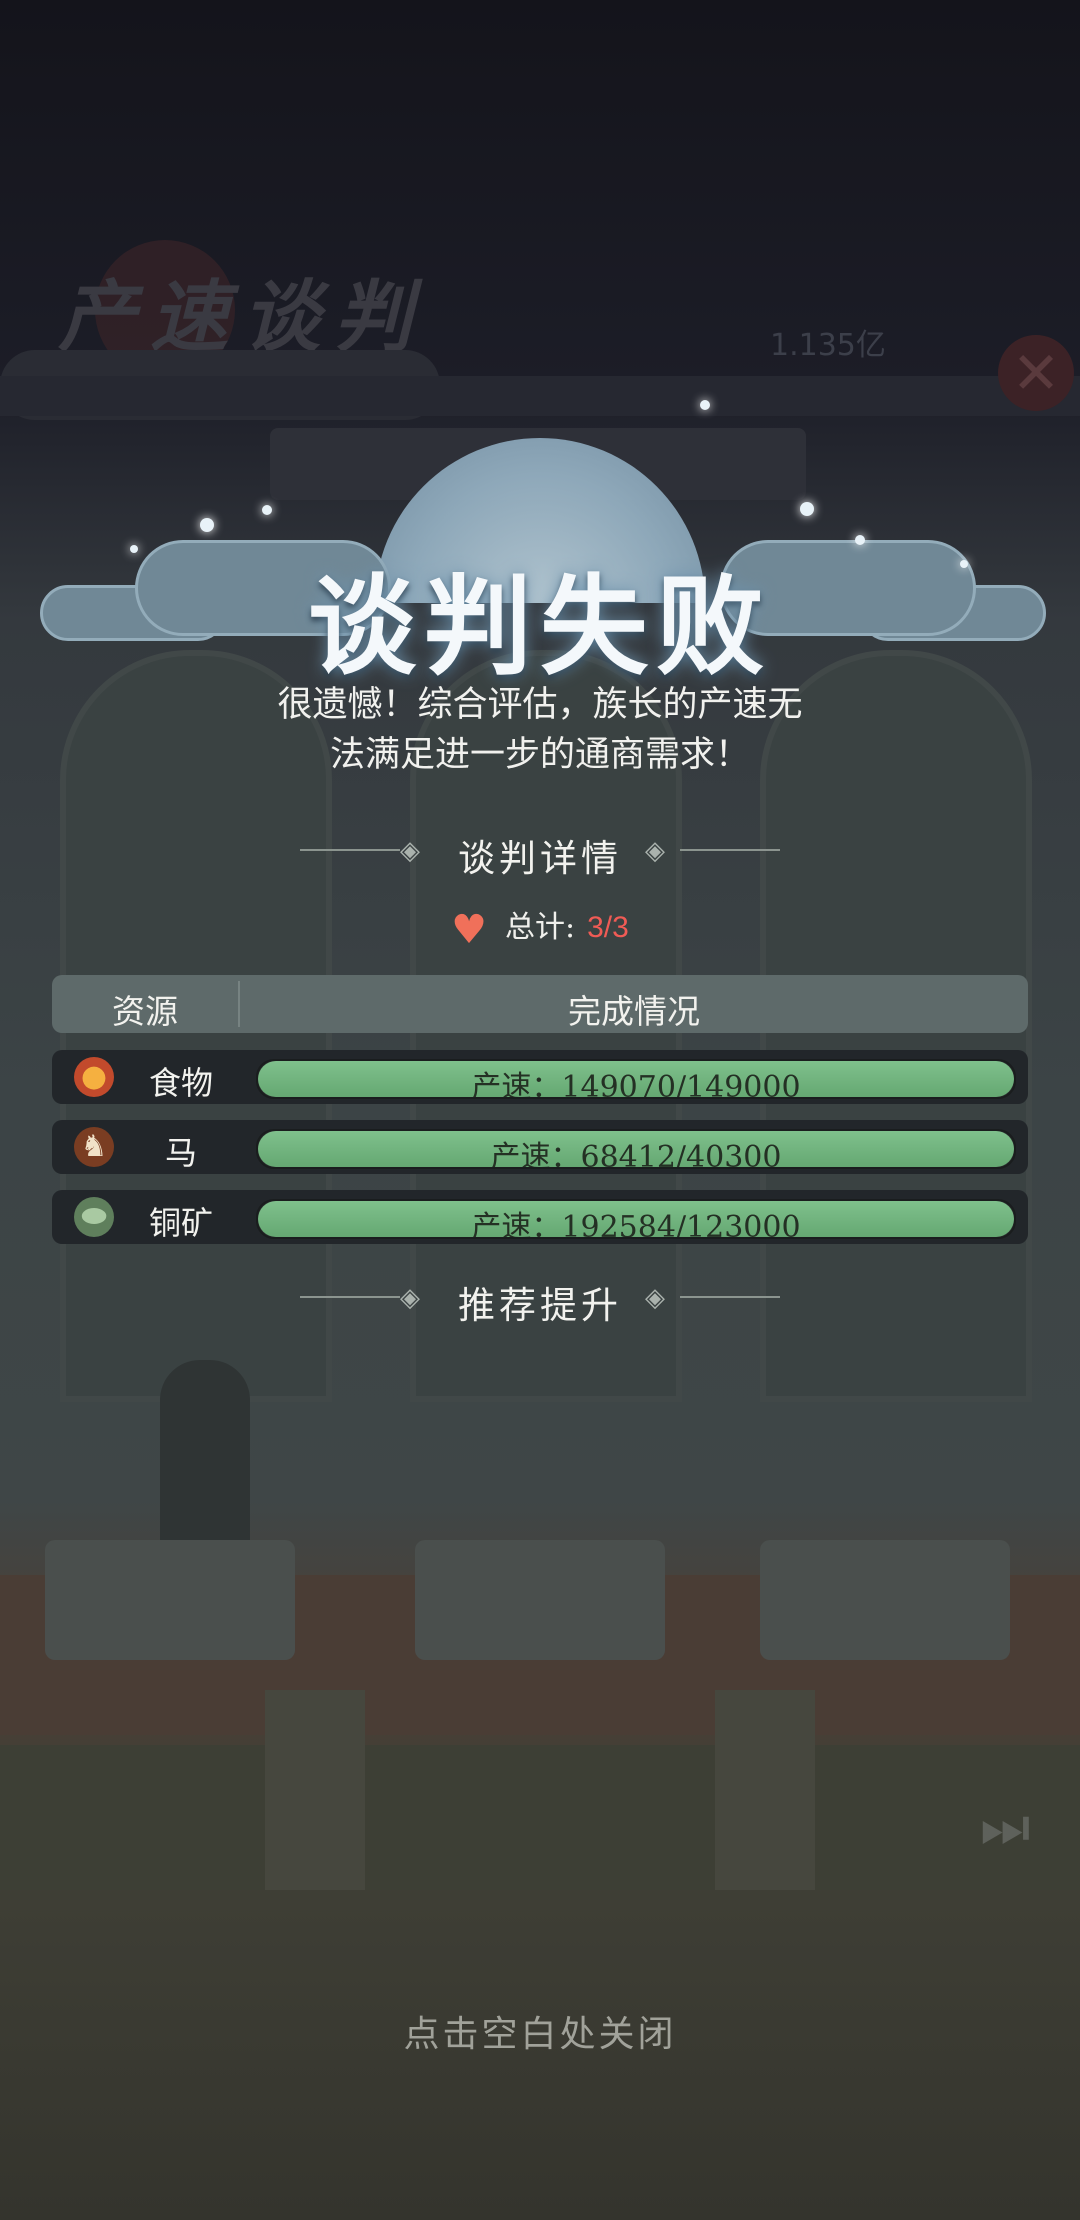  What do you see at coordinates (540, 396) in the screenshot?
I see `background-bar` at bounding box center [540, 396].